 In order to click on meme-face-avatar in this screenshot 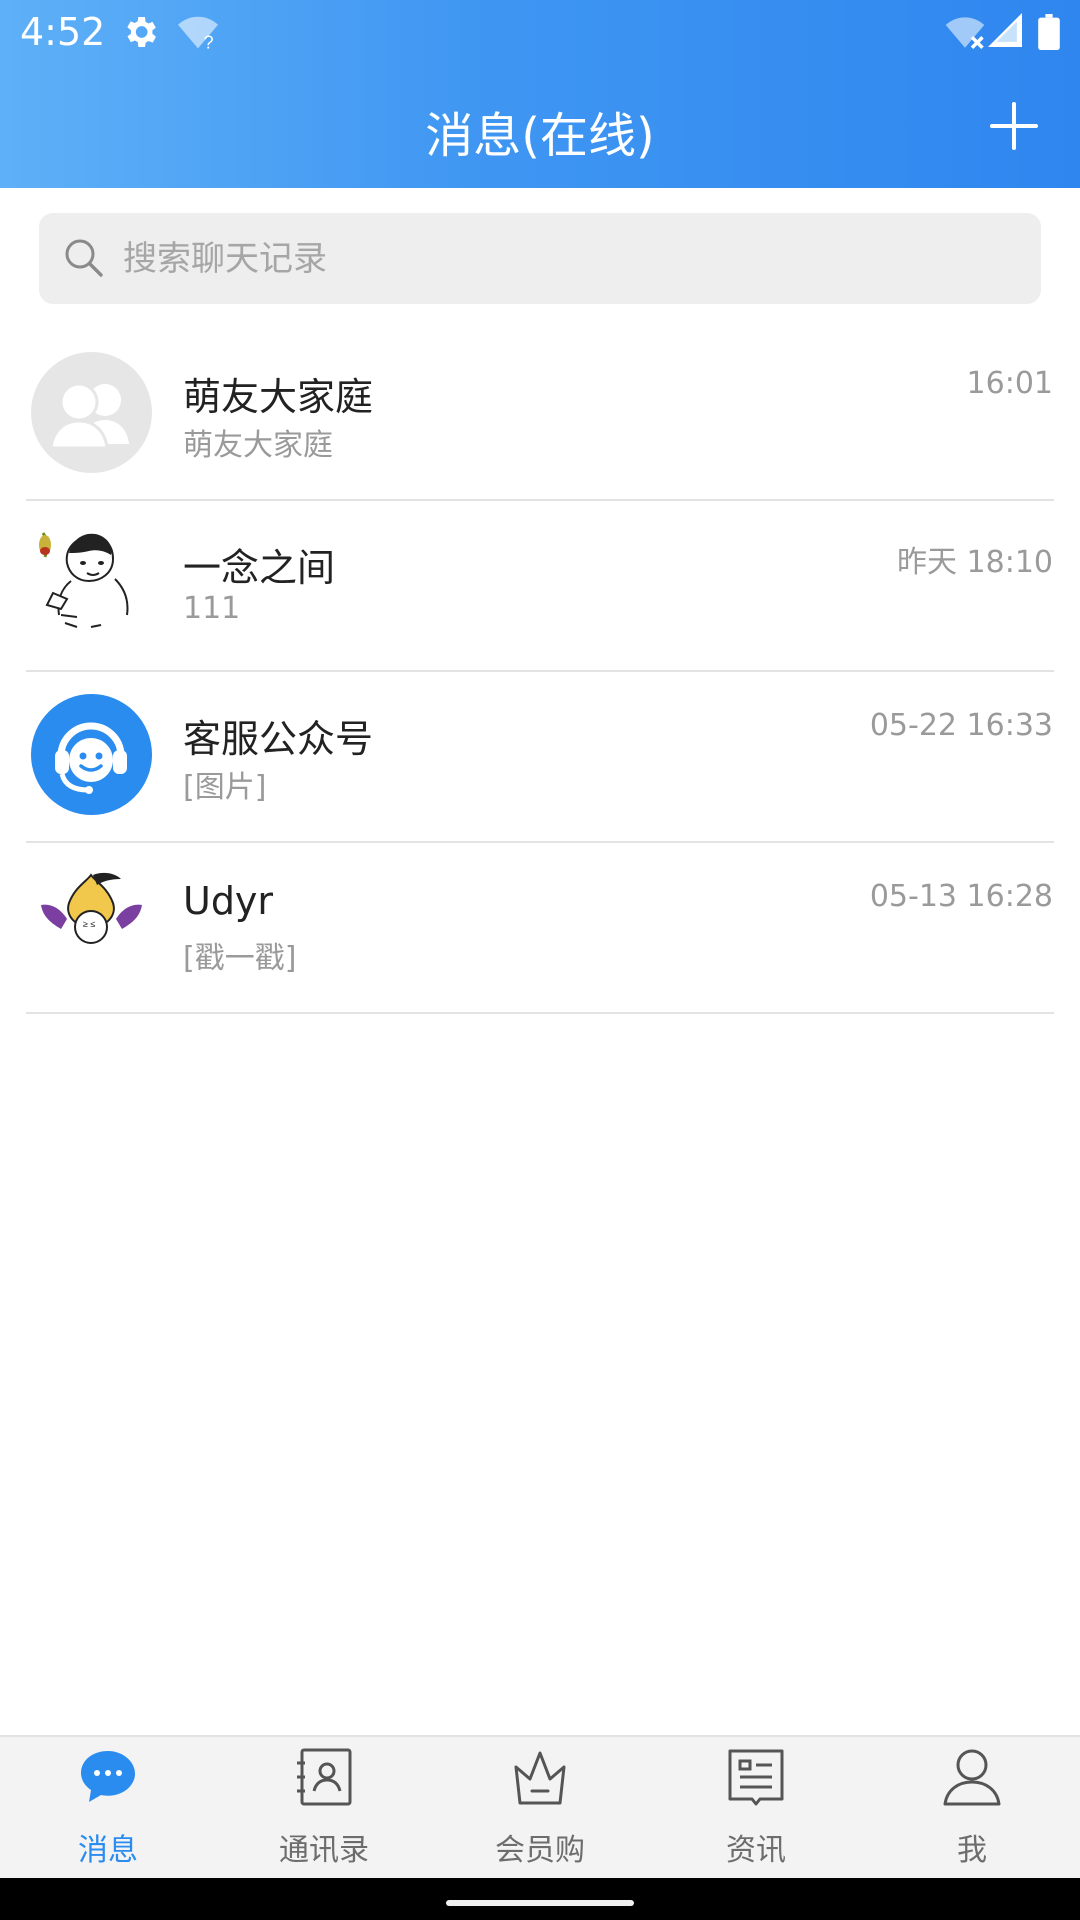, I will do `click(91, 583)`.